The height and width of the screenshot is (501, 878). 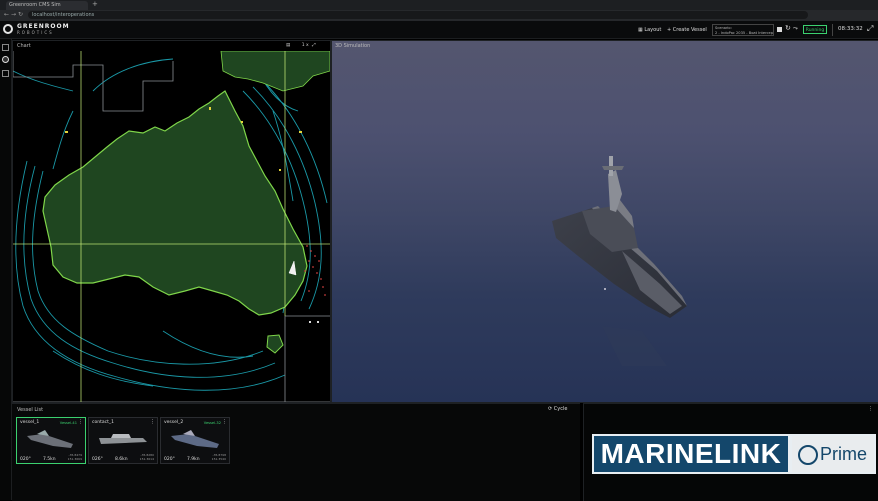 I want to click on tasmania-landmass, so click(x=275, y=344).